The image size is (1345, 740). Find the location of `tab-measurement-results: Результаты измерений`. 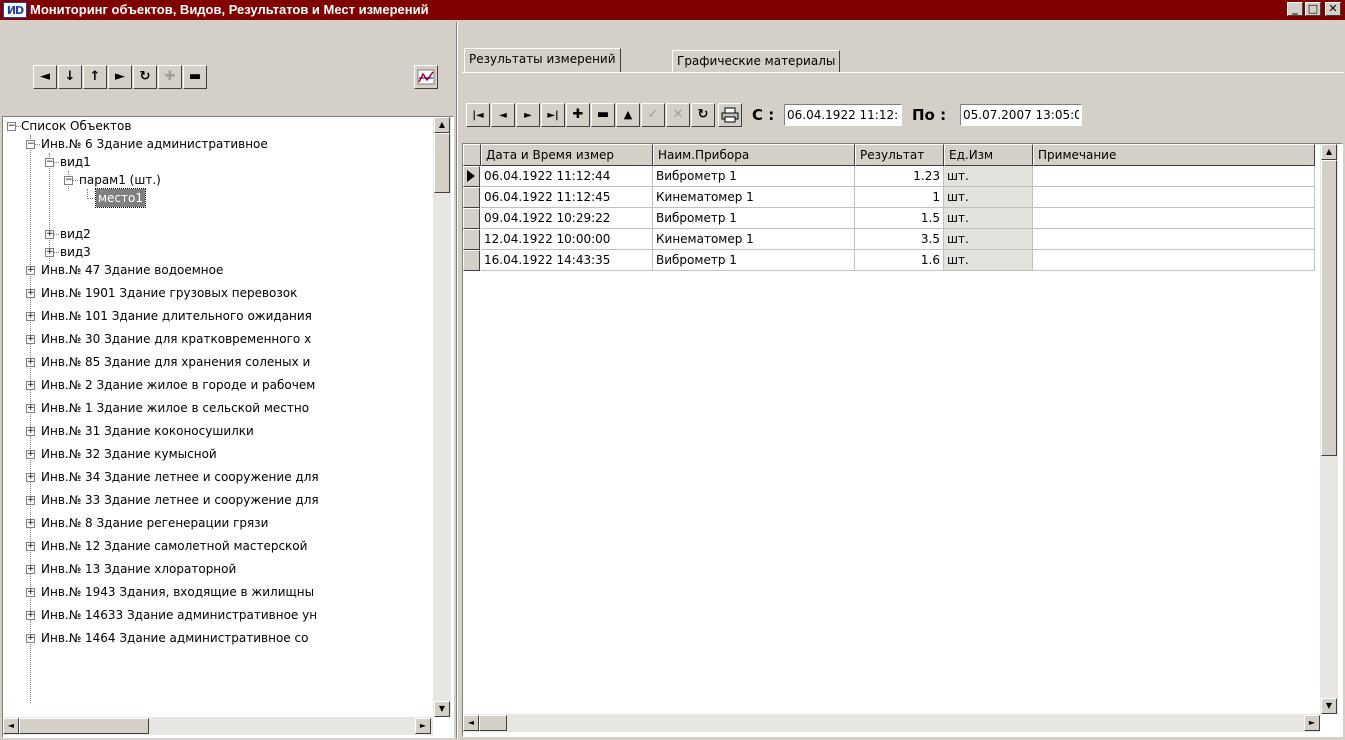

tab-measurement-results: Результаты измерений is located at coordinates (542, 60).